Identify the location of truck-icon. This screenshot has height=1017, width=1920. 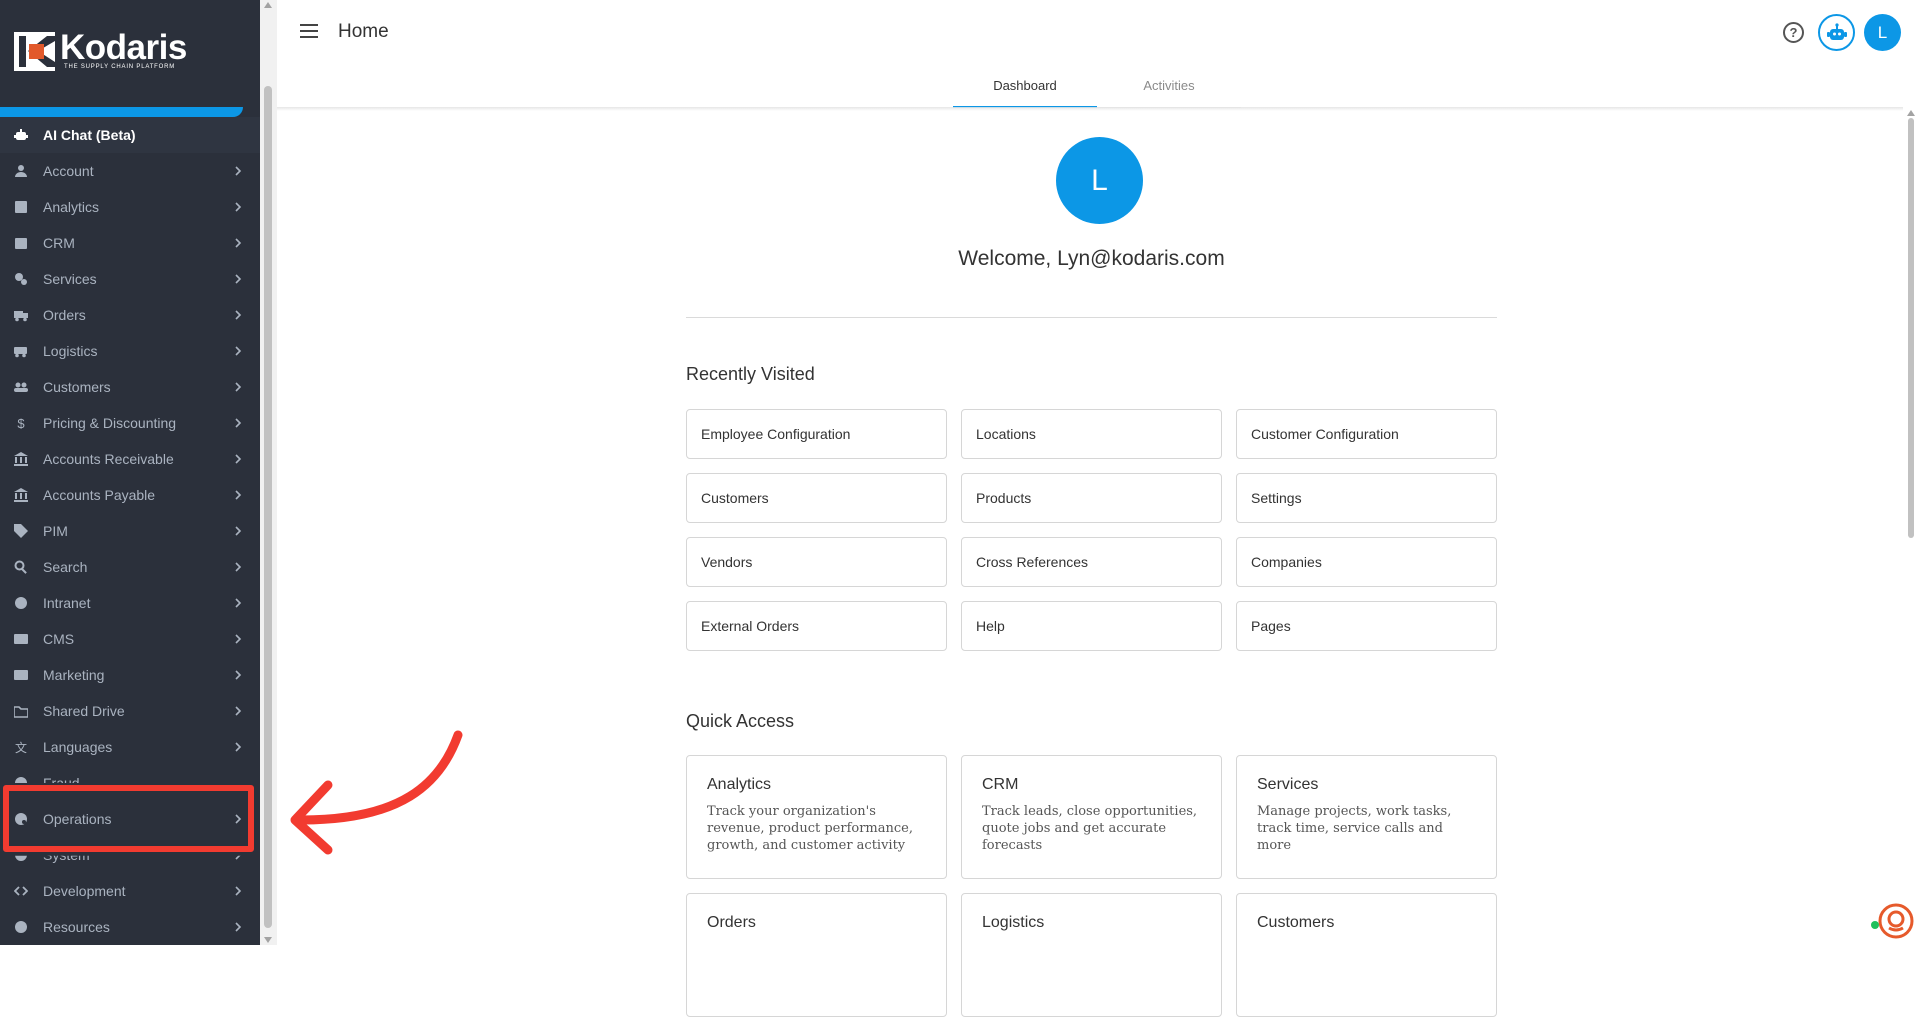
(21, 315).